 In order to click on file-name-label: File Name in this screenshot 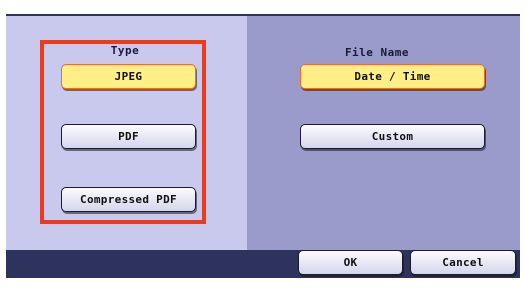, I will do `click(377, 52)`.